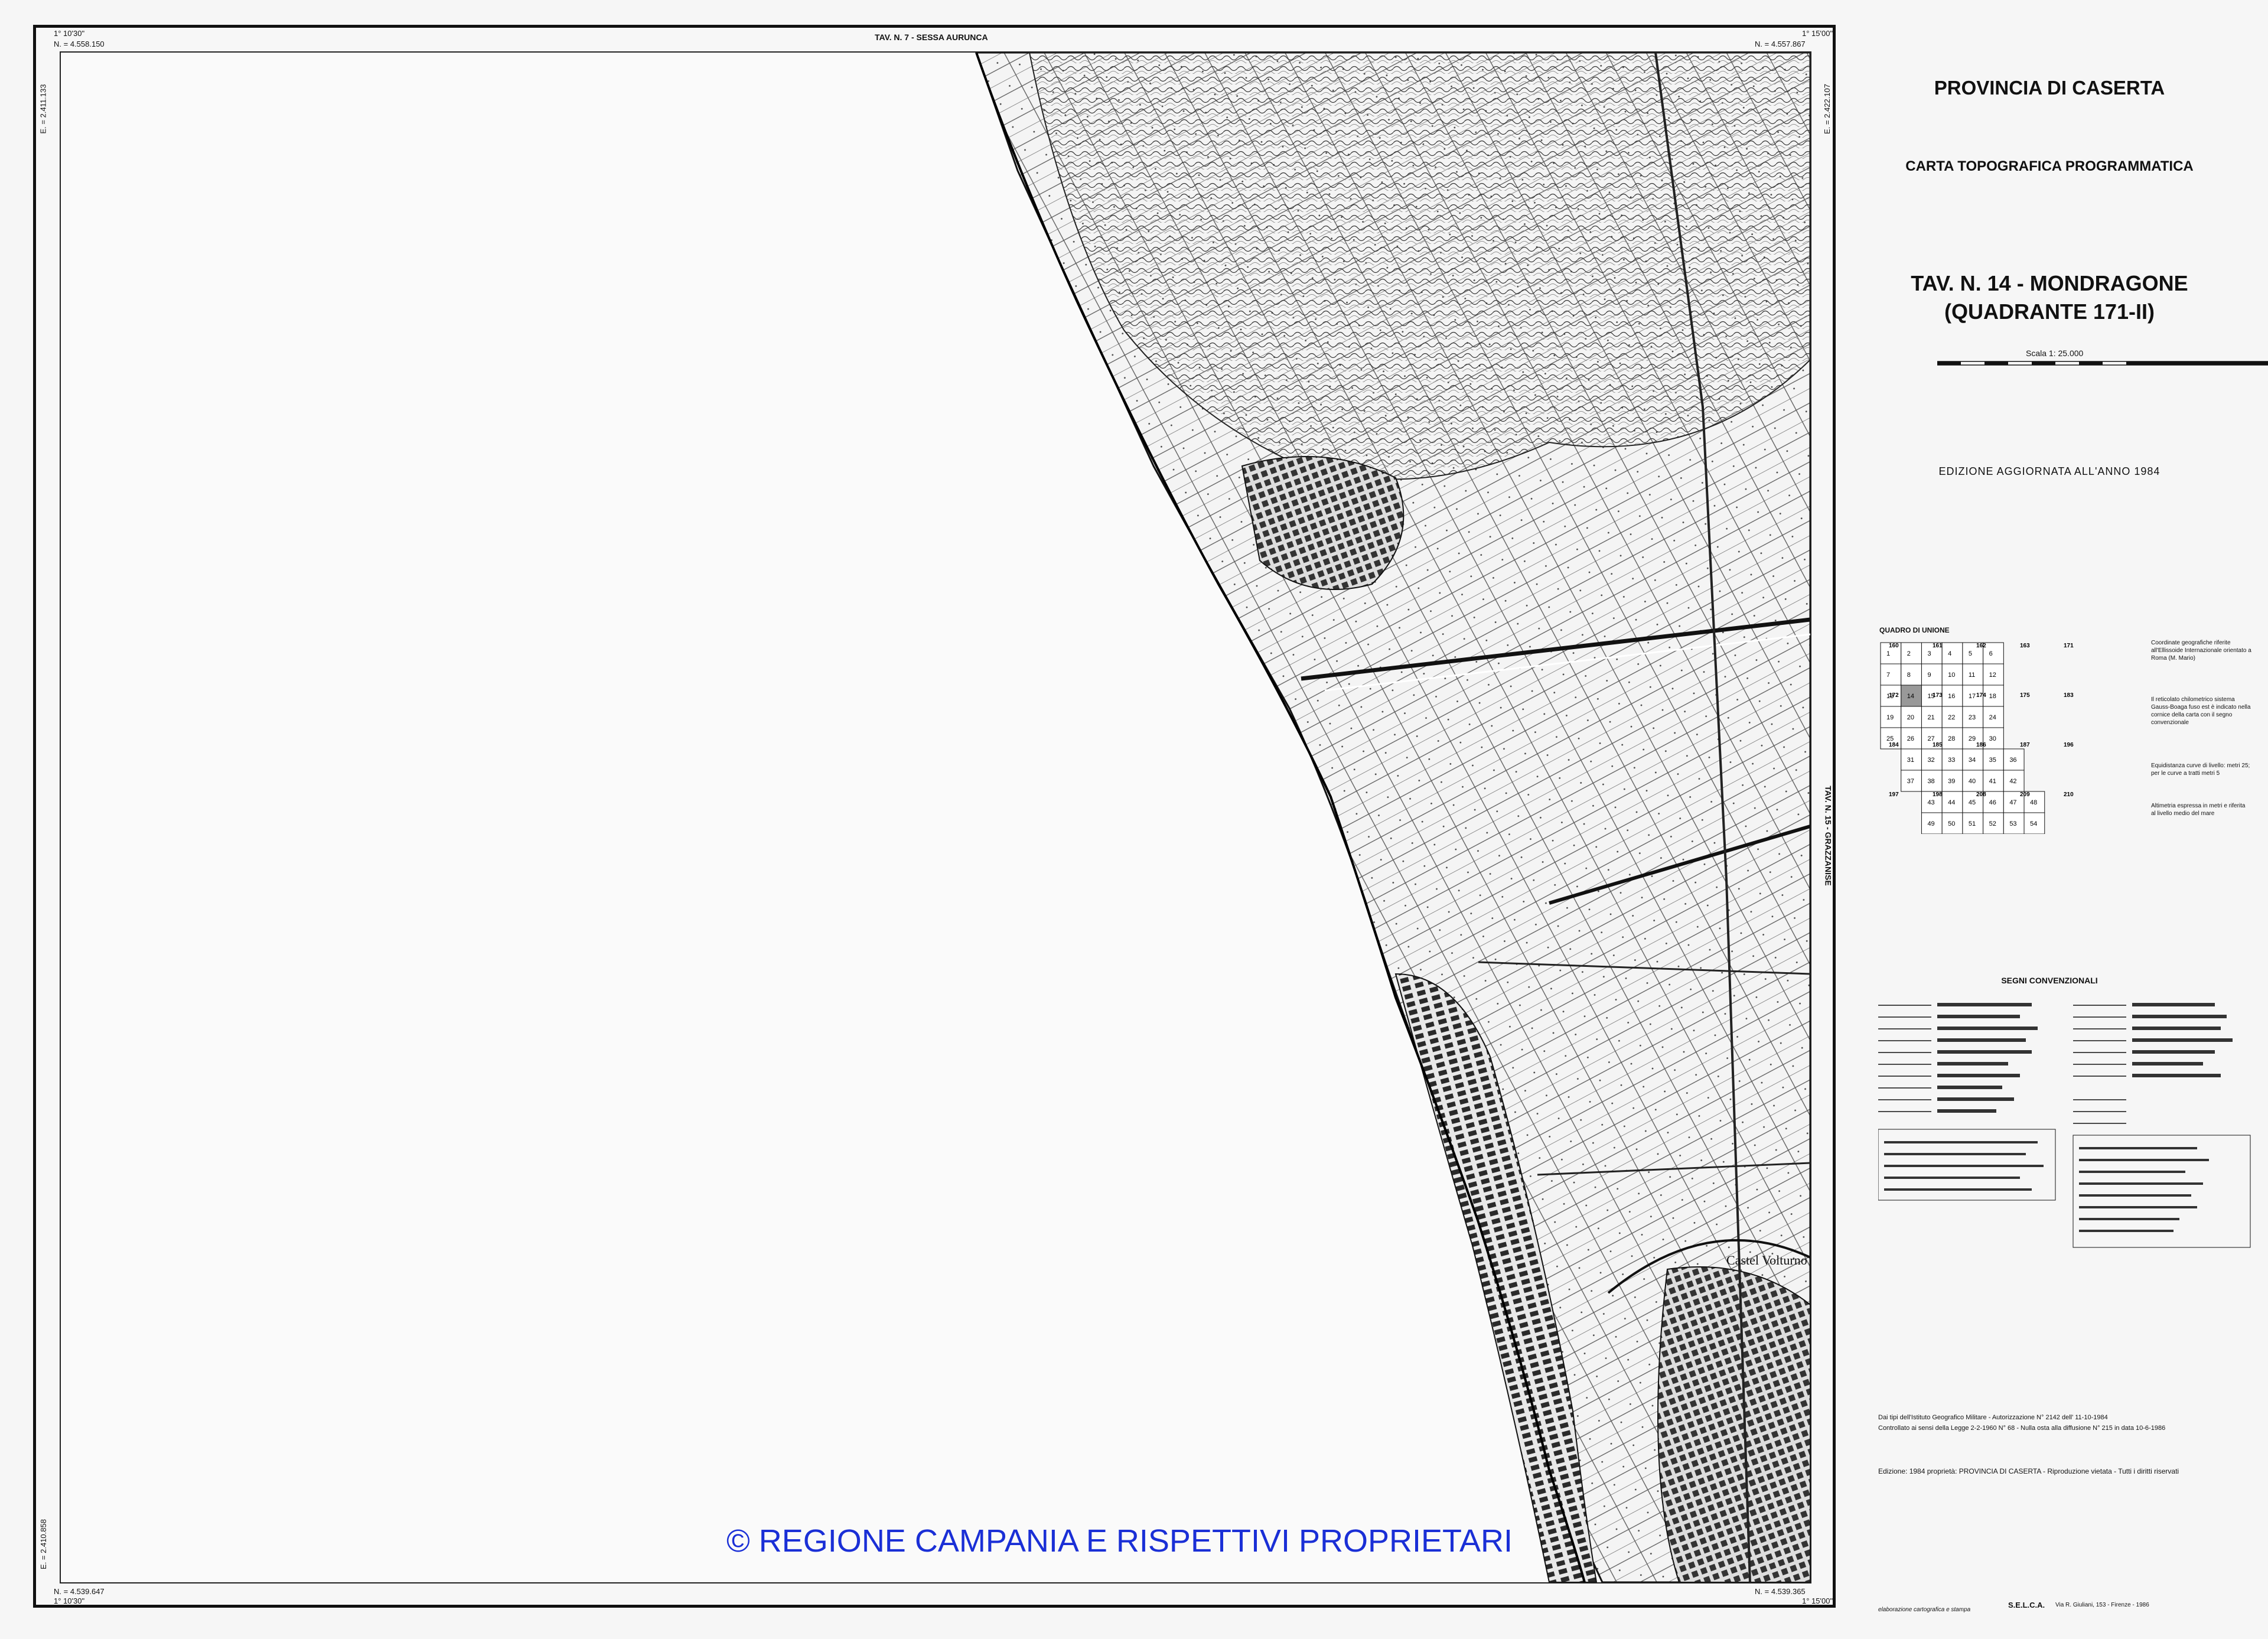 This screenshot has height=1639, width=2268. What do you see at coordinates (1909, 653) in the screenshot?
I see `quadro-cell-label: 2` at bounding box center [1909, 653].